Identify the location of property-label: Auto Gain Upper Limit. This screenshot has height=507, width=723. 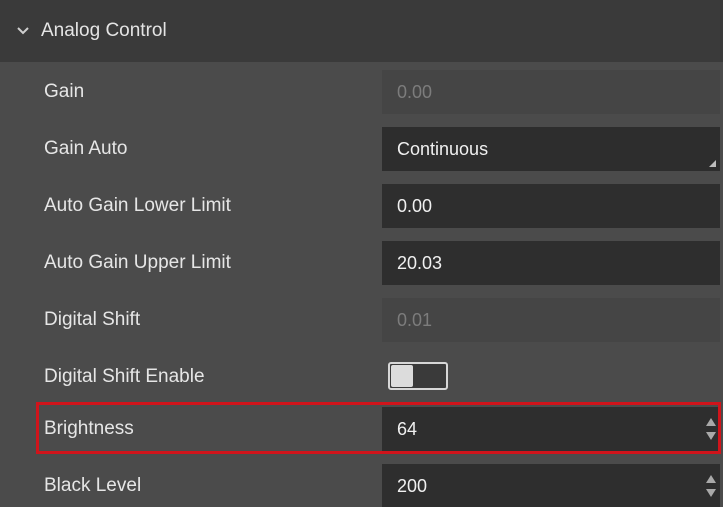
(137, 262).